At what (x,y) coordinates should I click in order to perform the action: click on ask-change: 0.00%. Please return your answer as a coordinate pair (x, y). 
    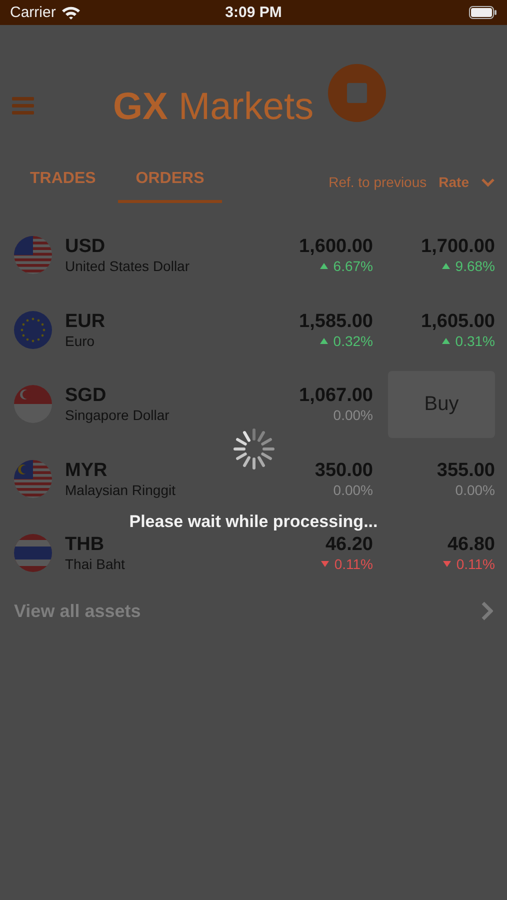
    Looking at the image, I should click on (475, 490).